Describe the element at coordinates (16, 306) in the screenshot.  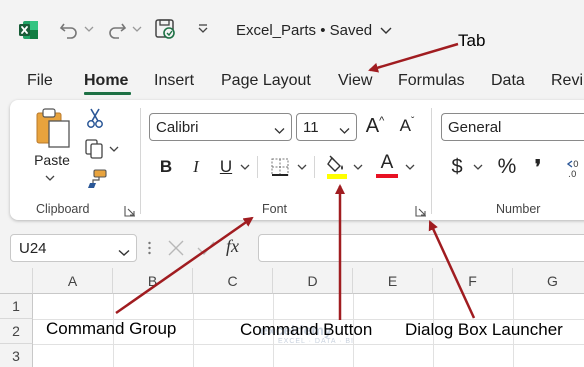
I see `row-header: 1` at that location.